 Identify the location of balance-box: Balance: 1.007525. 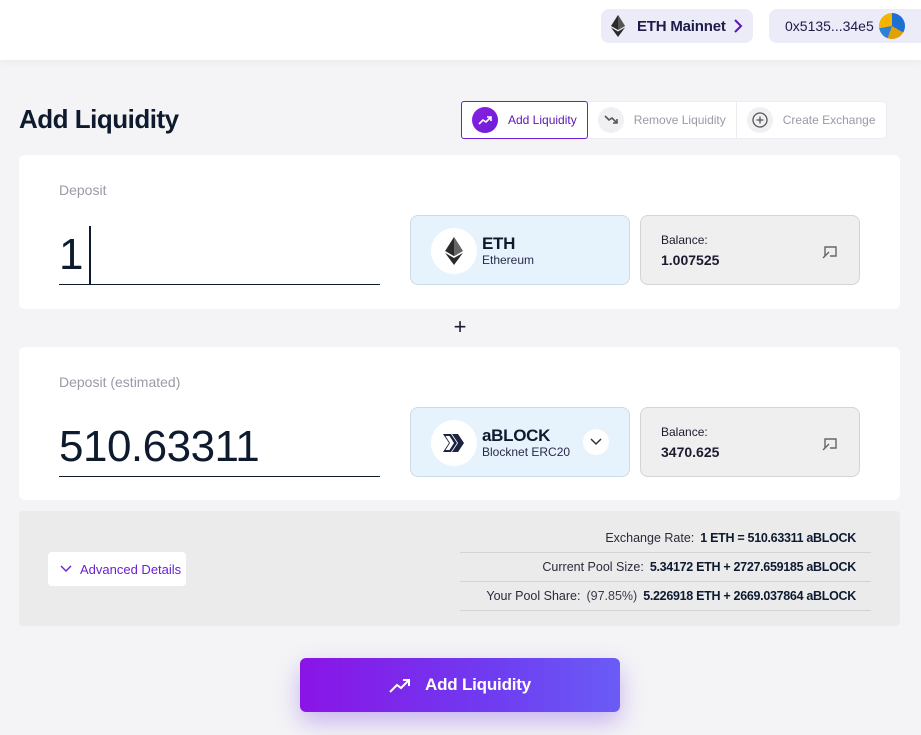
(750, 250).